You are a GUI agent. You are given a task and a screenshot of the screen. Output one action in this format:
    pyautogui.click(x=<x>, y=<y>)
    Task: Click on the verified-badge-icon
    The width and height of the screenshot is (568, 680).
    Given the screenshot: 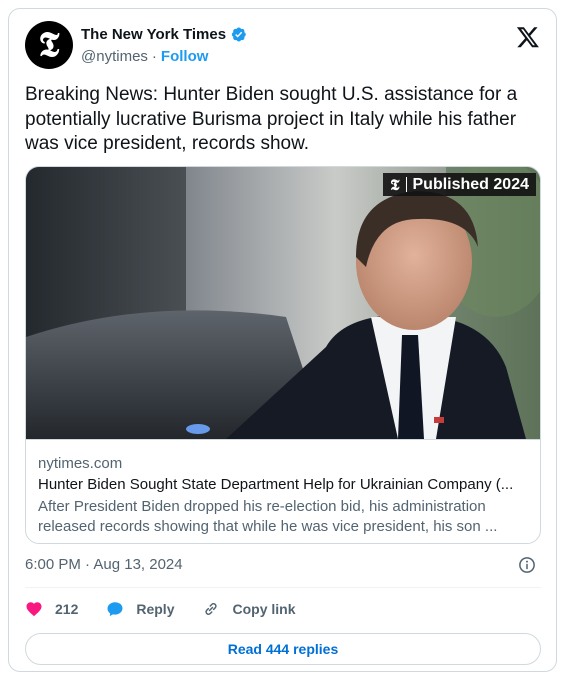 What is the action you would take?
    pyautogui.click(x=238, y=34)
    